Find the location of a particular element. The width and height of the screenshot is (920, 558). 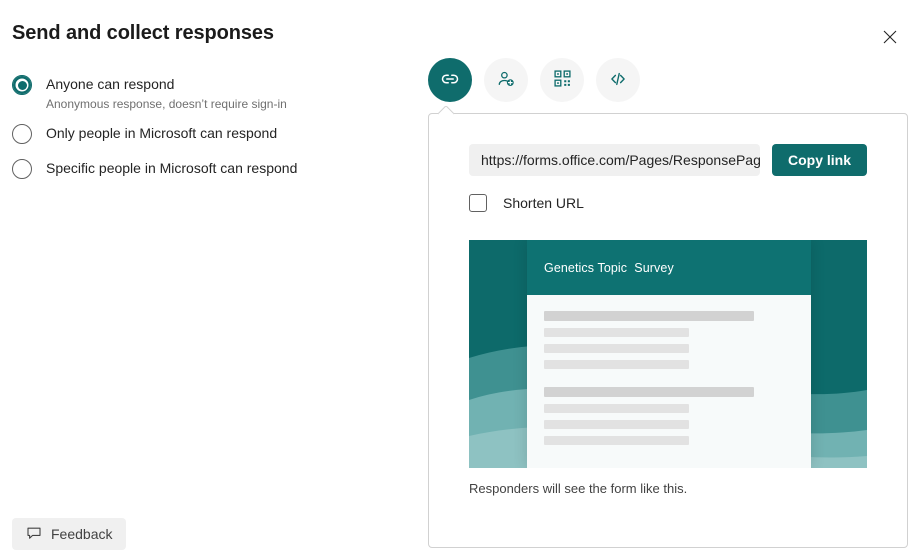

preview-form-body is located at coordinates (669, 370).